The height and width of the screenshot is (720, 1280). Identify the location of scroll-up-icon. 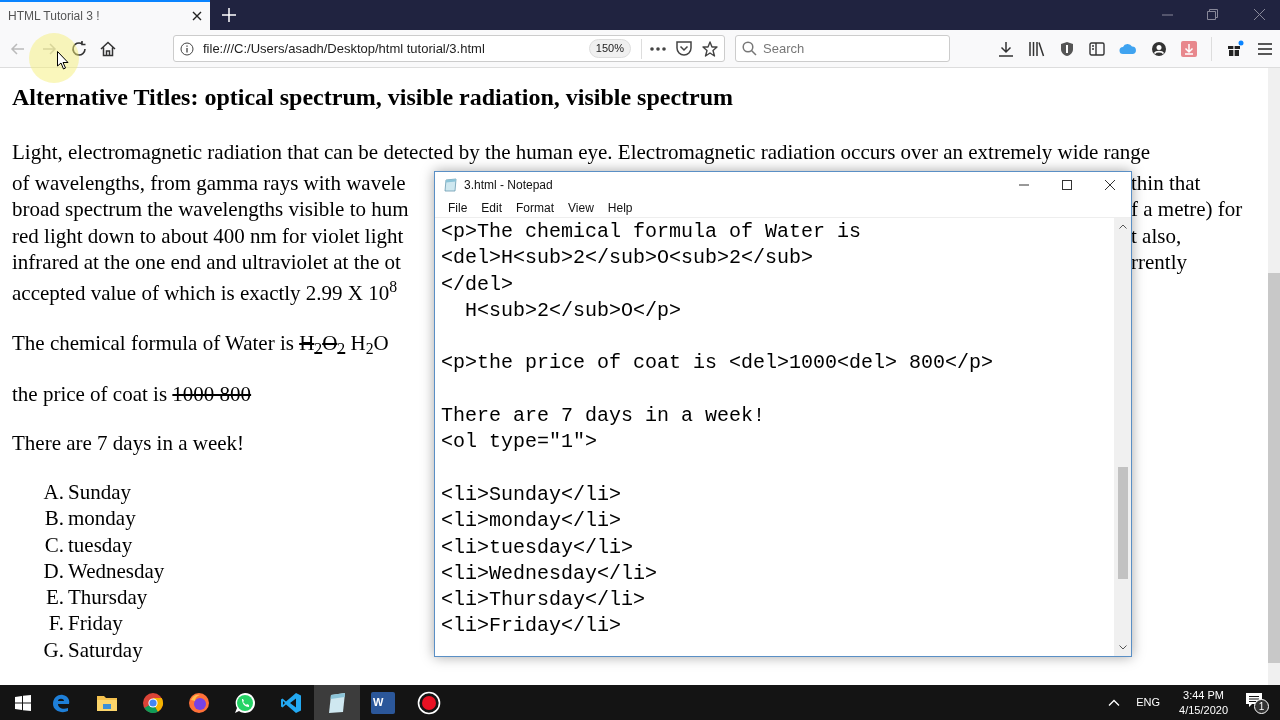
(1122, 226).